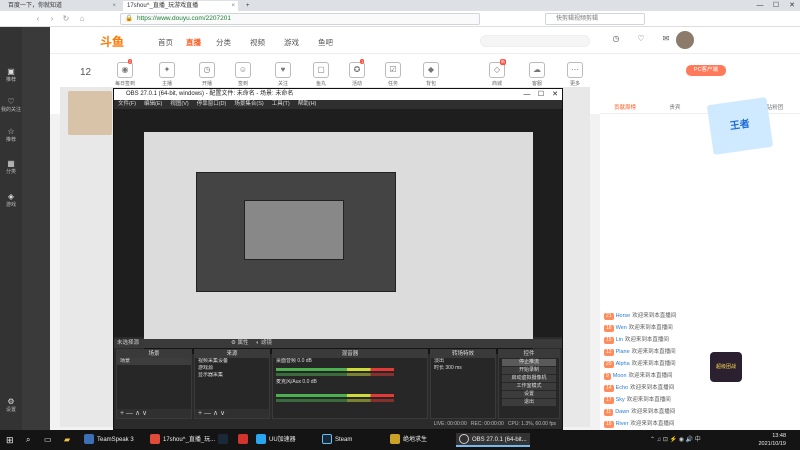 Image resolution: width=800 pixels, height=450 pixels. What do you see at coordinates (232, 361) in the screenshot?
I see `source-item: 视频采集设备` at bounding box center [232, 361].